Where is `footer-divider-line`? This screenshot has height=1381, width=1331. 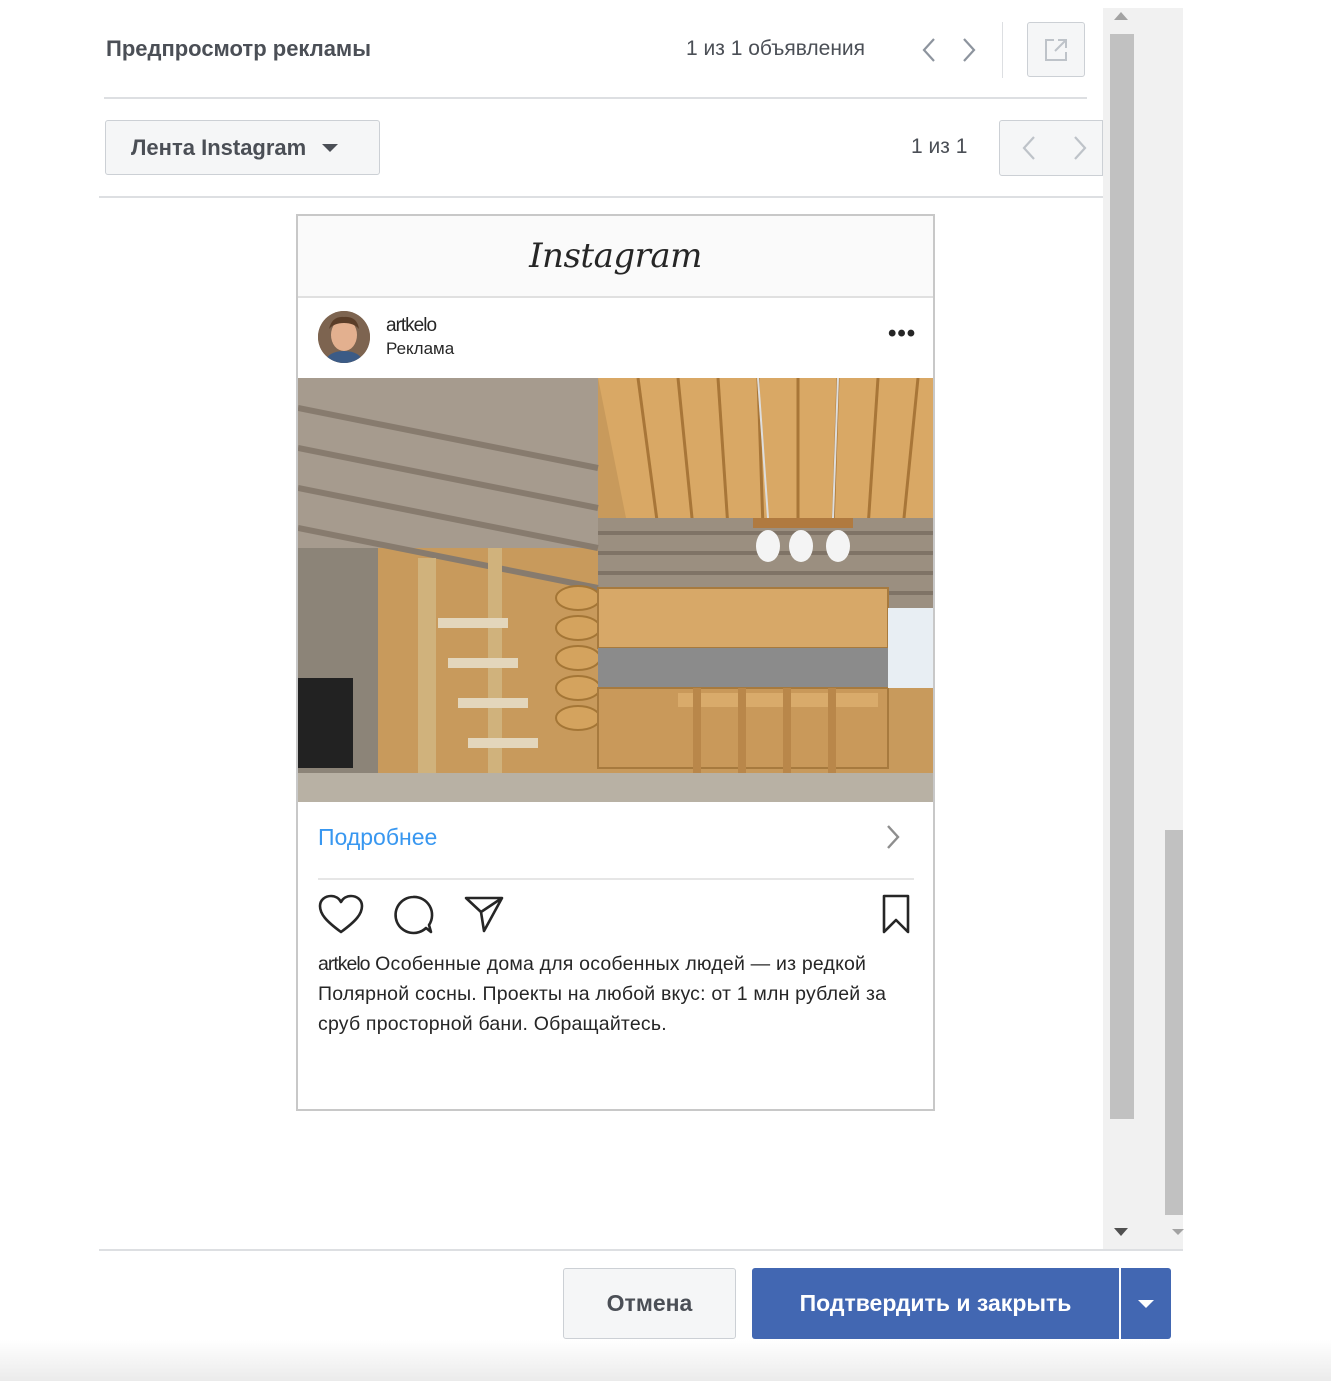
footer-divider-line is located at coordinates (641, 1250).